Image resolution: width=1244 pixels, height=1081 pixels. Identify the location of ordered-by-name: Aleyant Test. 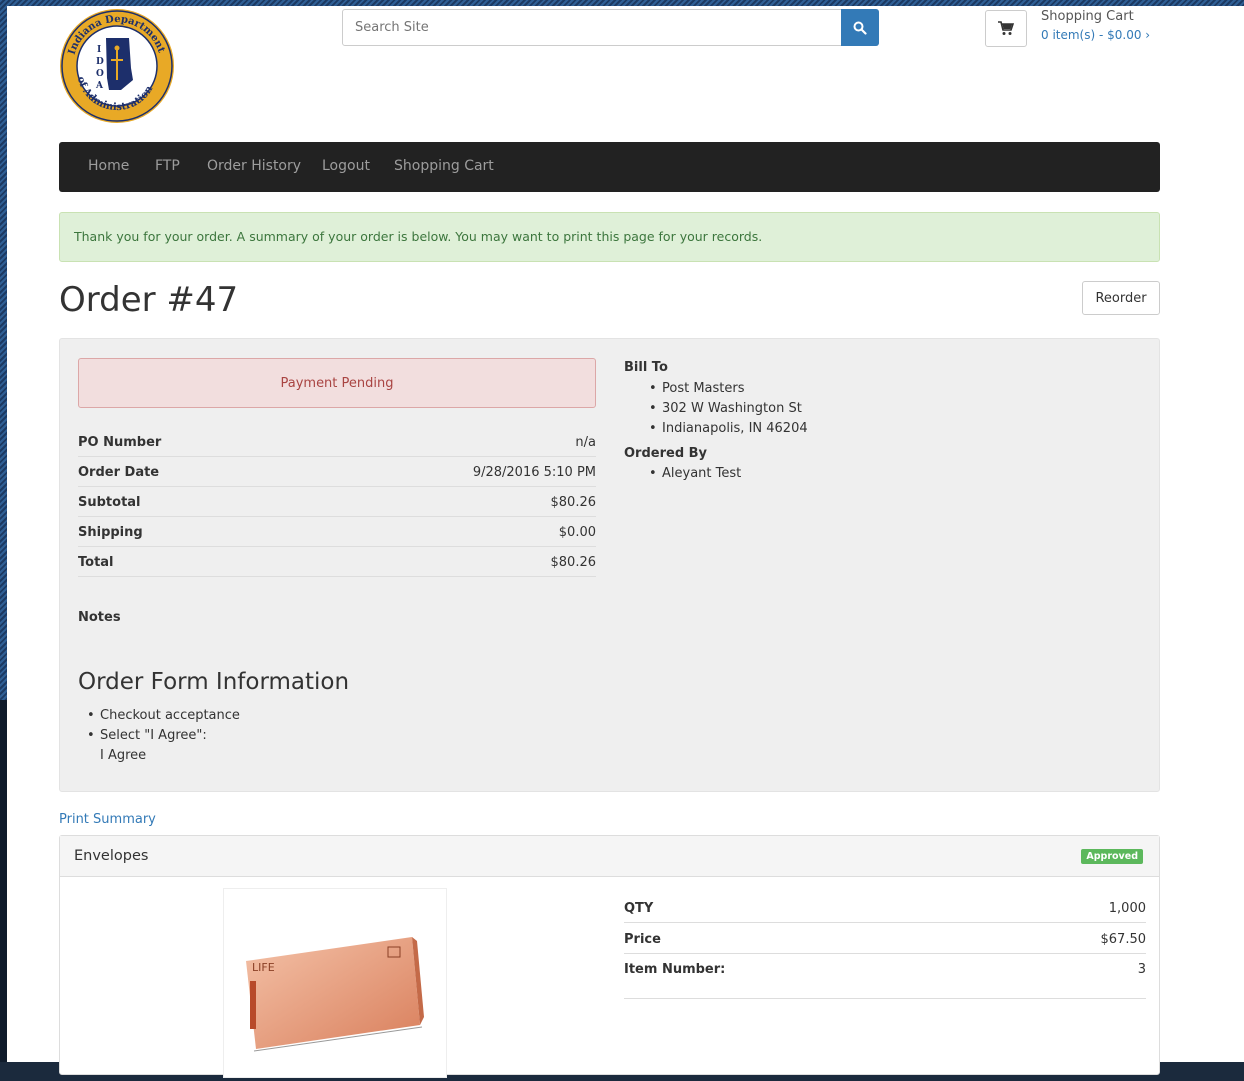
(695, 473).